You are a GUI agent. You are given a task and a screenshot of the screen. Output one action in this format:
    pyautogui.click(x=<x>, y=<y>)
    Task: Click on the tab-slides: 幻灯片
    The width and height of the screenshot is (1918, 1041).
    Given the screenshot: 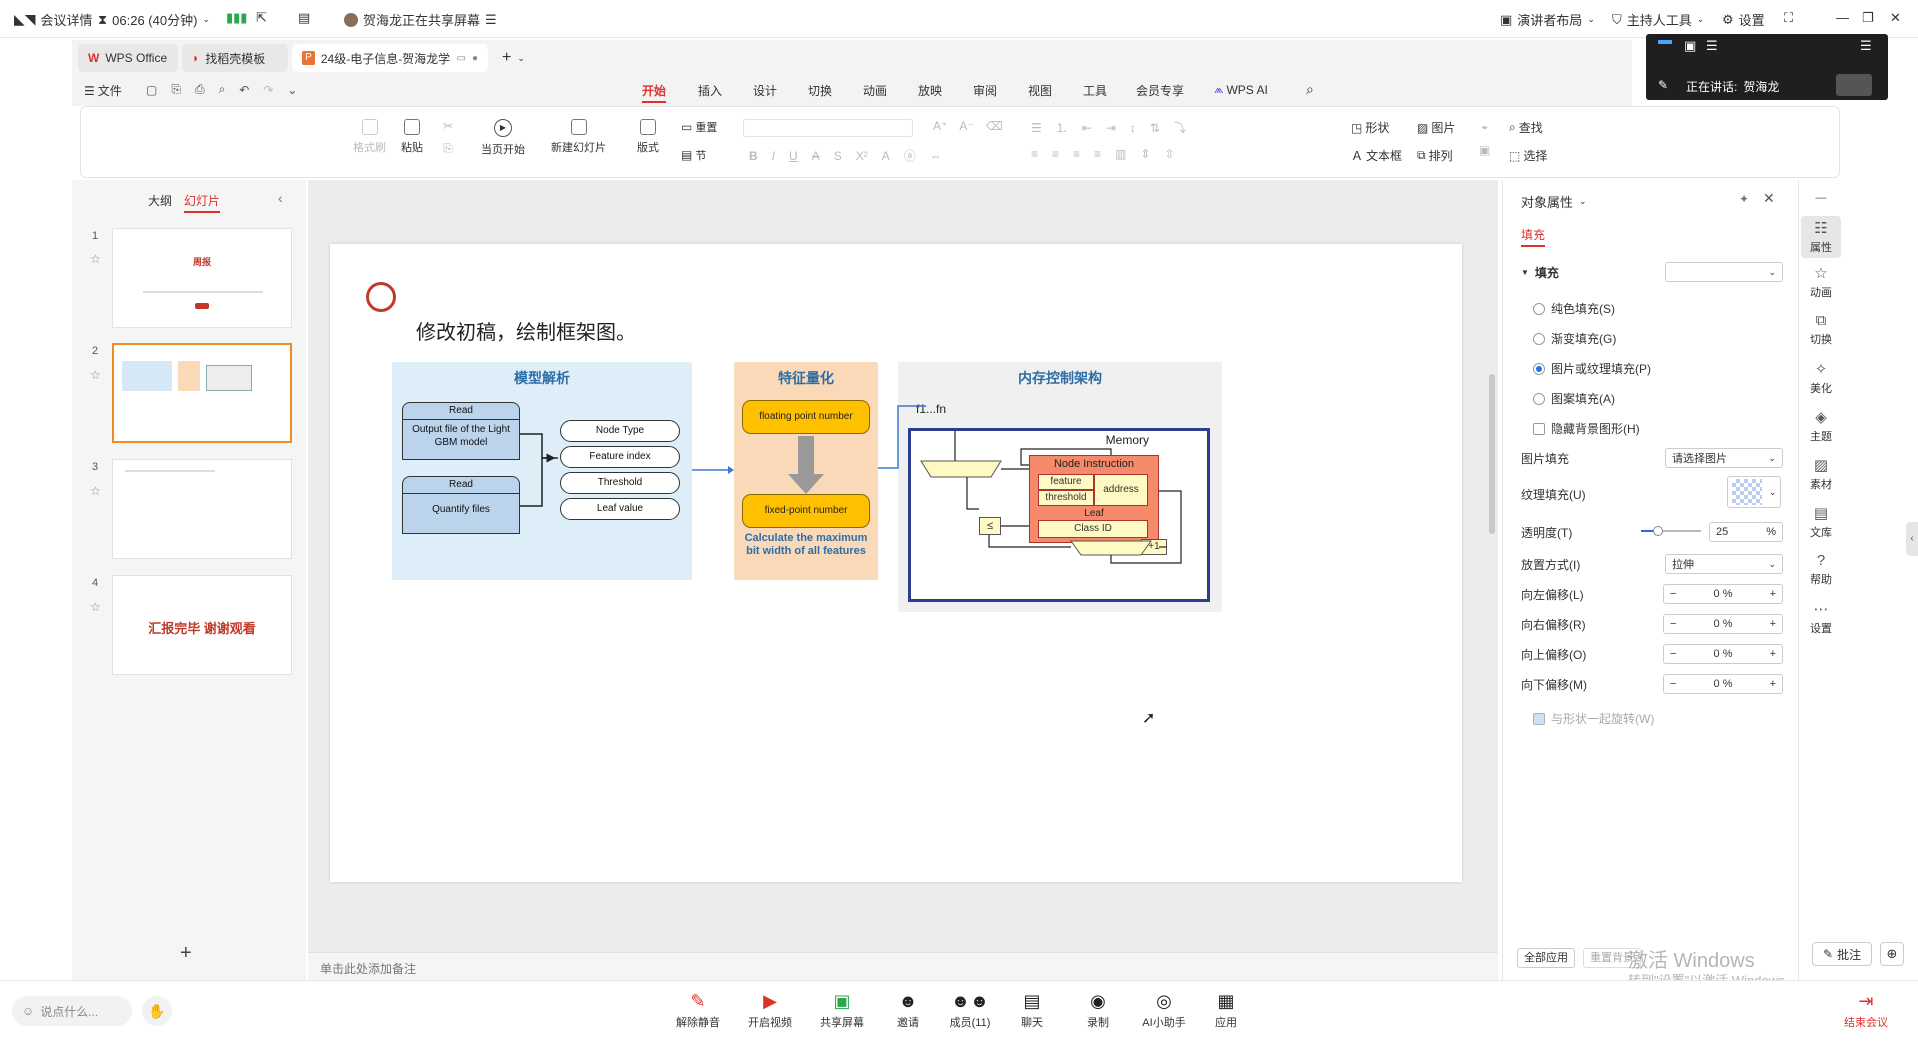 What is the action you would take?
    pyautogui.click(x=202, y=202)
    